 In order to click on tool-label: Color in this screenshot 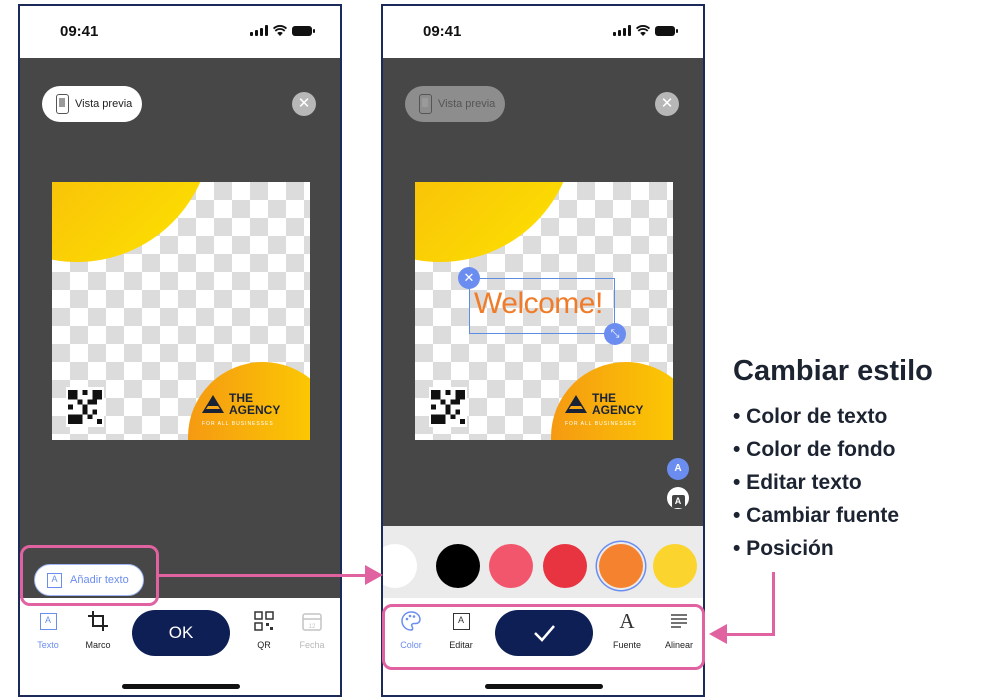, I will do `click(411, 645)`.